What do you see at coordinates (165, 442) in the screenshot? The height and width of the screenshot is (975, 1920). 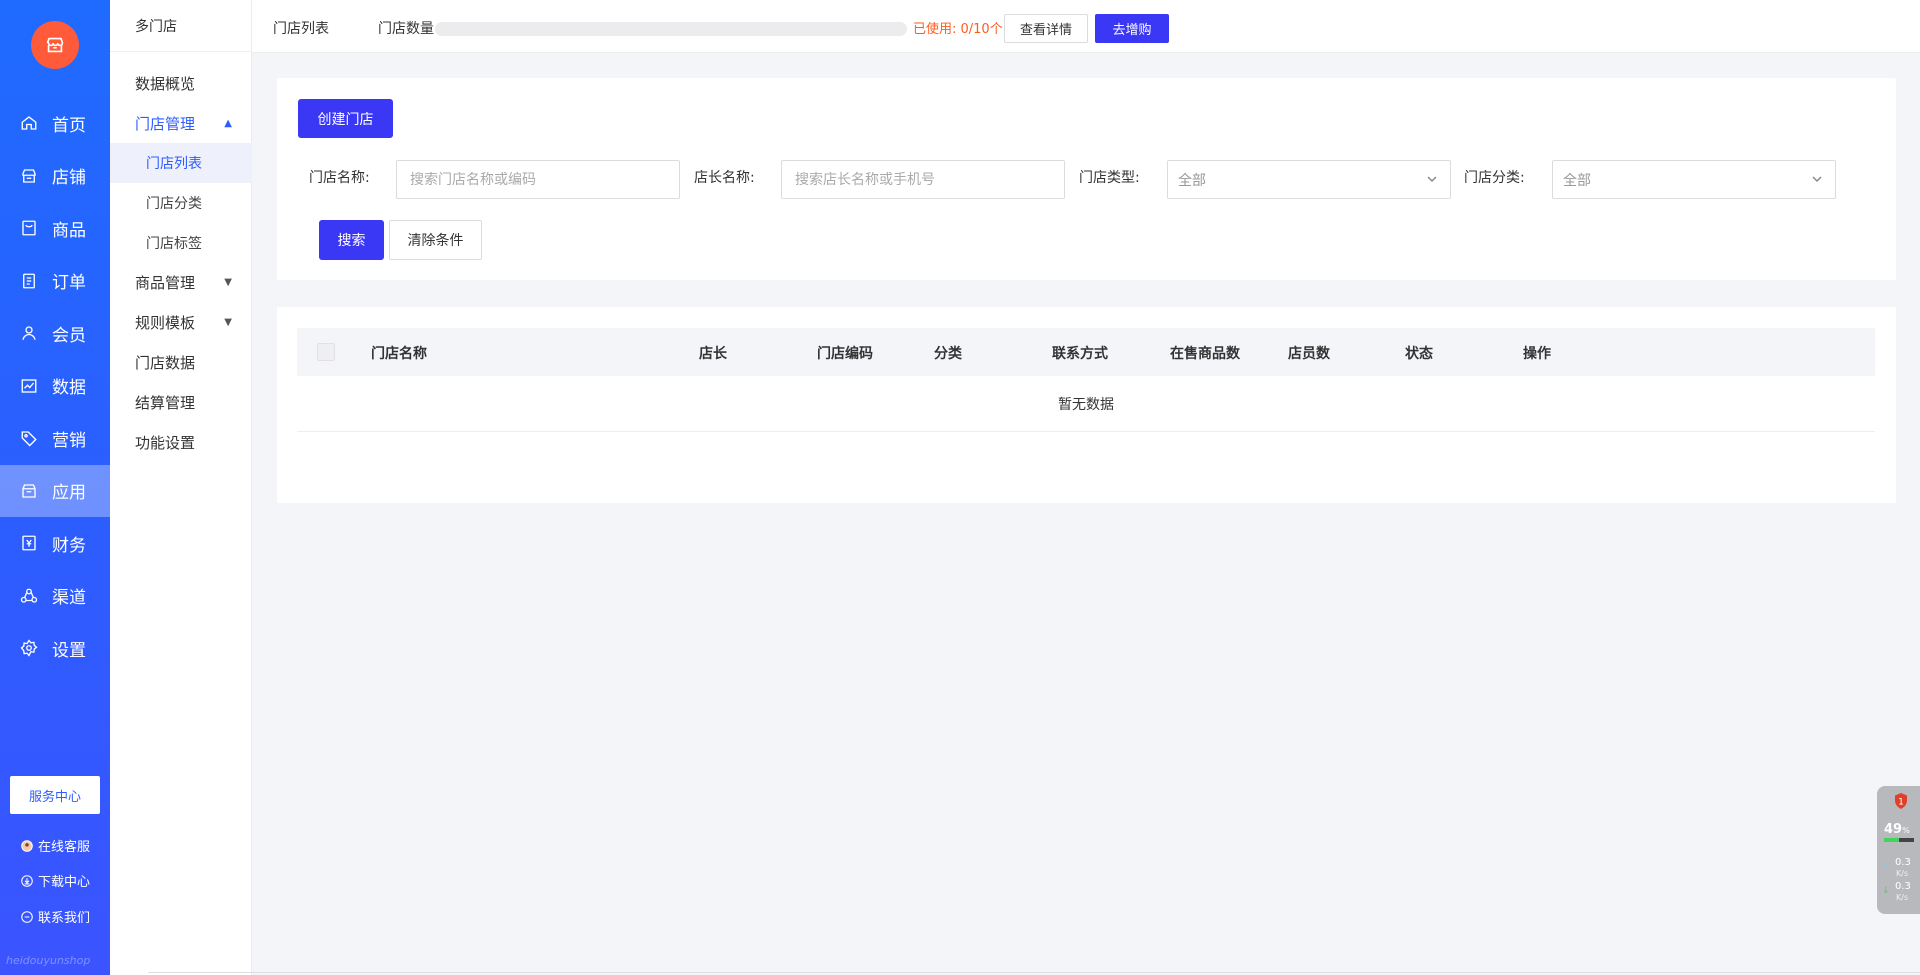 I see `subnav-item-label: 功能设置` at bounding box center [165, 442].